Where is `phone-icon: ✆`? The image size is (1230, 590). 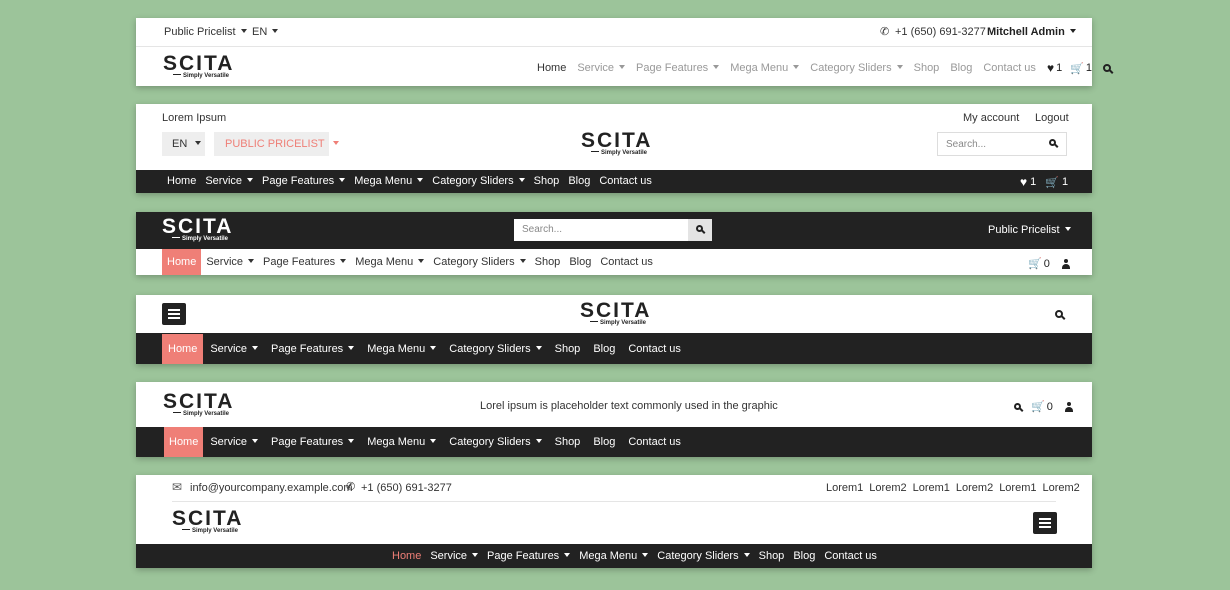 phone-icon: ✆ is located at coordinates (351, 487).